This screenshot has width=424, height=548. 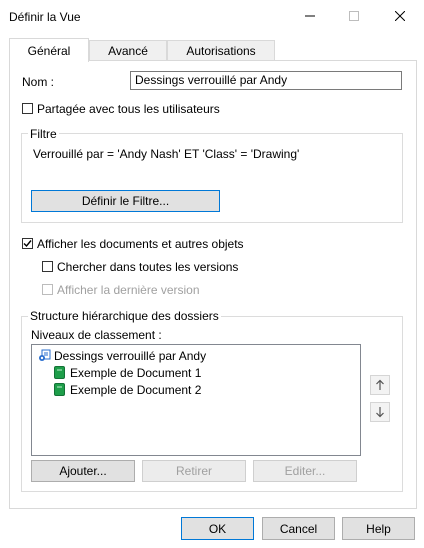 What do you see at coordinates (47, 266) in the screenshot?
I see `search-all-versions-checkbox` at bounding box center [47, 266].